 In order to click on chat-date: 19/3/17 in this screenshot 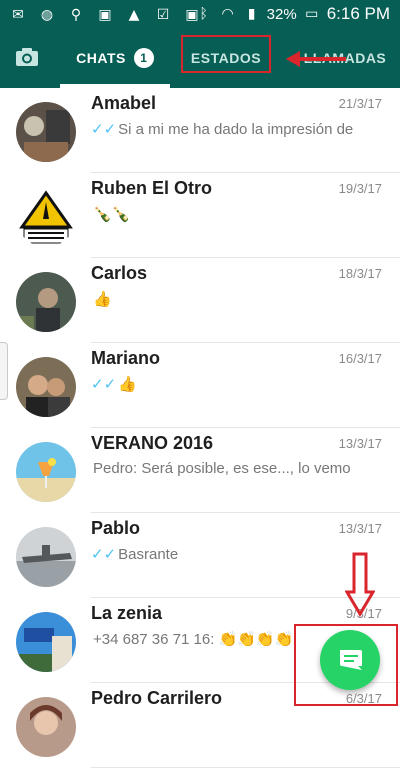, I will do `click(360, 188)`.